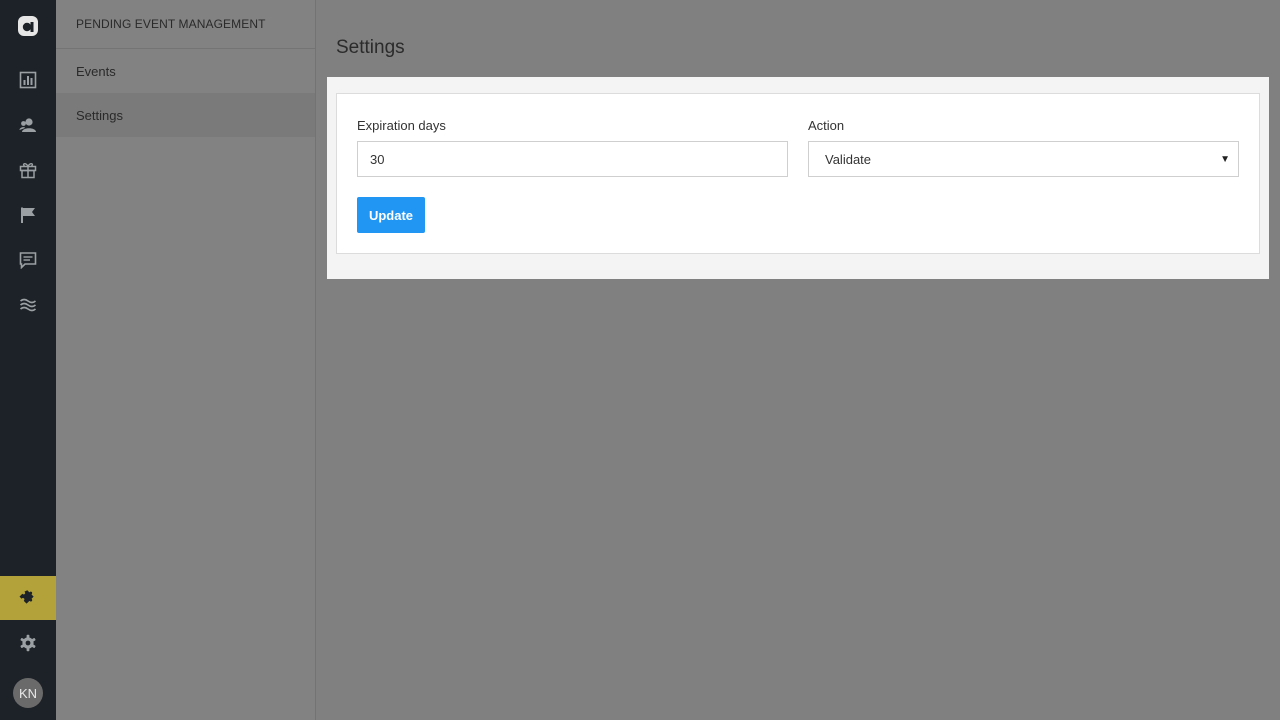 The image size is (1280, 720). What do you see at coordinates (377, 159) in the screenshot?
I see `expiration-days-value: 30` at bounding box center [377, 159].